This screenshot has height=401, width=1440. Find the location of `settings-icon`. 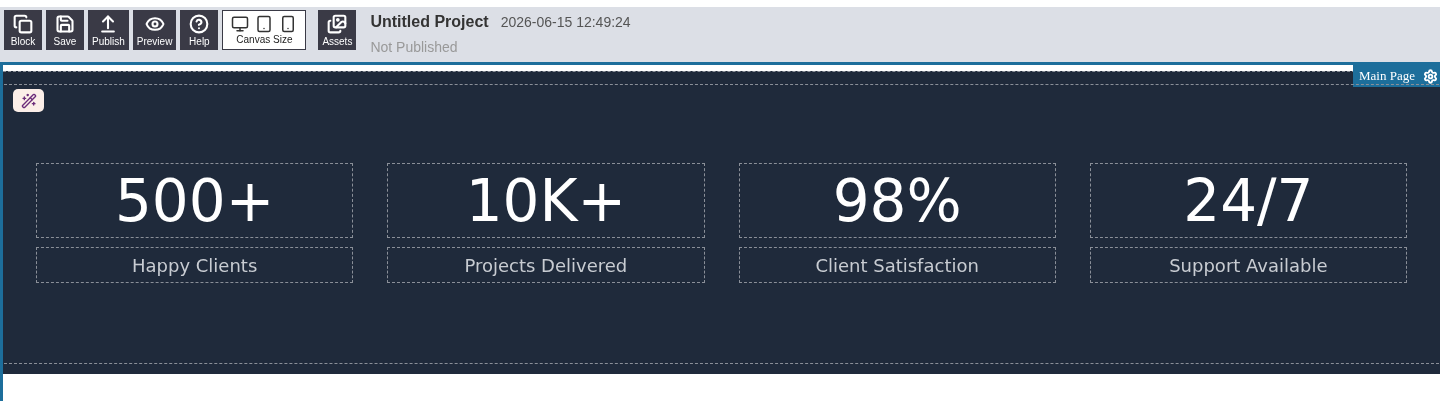

settings-icon is located at coordinates (1430, 76).